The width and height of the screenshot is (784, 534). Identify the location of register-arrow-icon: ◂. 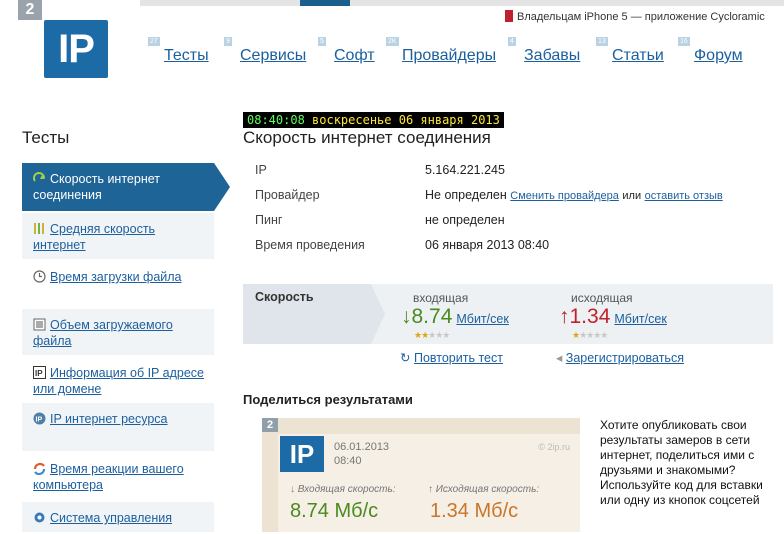
(559, 358).